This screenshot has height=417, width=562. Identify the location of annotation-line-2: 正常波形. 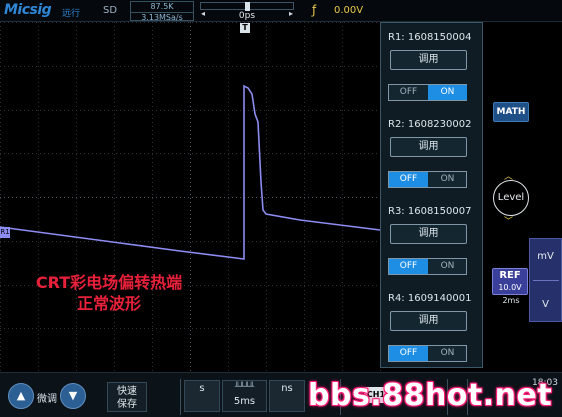
(108, 303).